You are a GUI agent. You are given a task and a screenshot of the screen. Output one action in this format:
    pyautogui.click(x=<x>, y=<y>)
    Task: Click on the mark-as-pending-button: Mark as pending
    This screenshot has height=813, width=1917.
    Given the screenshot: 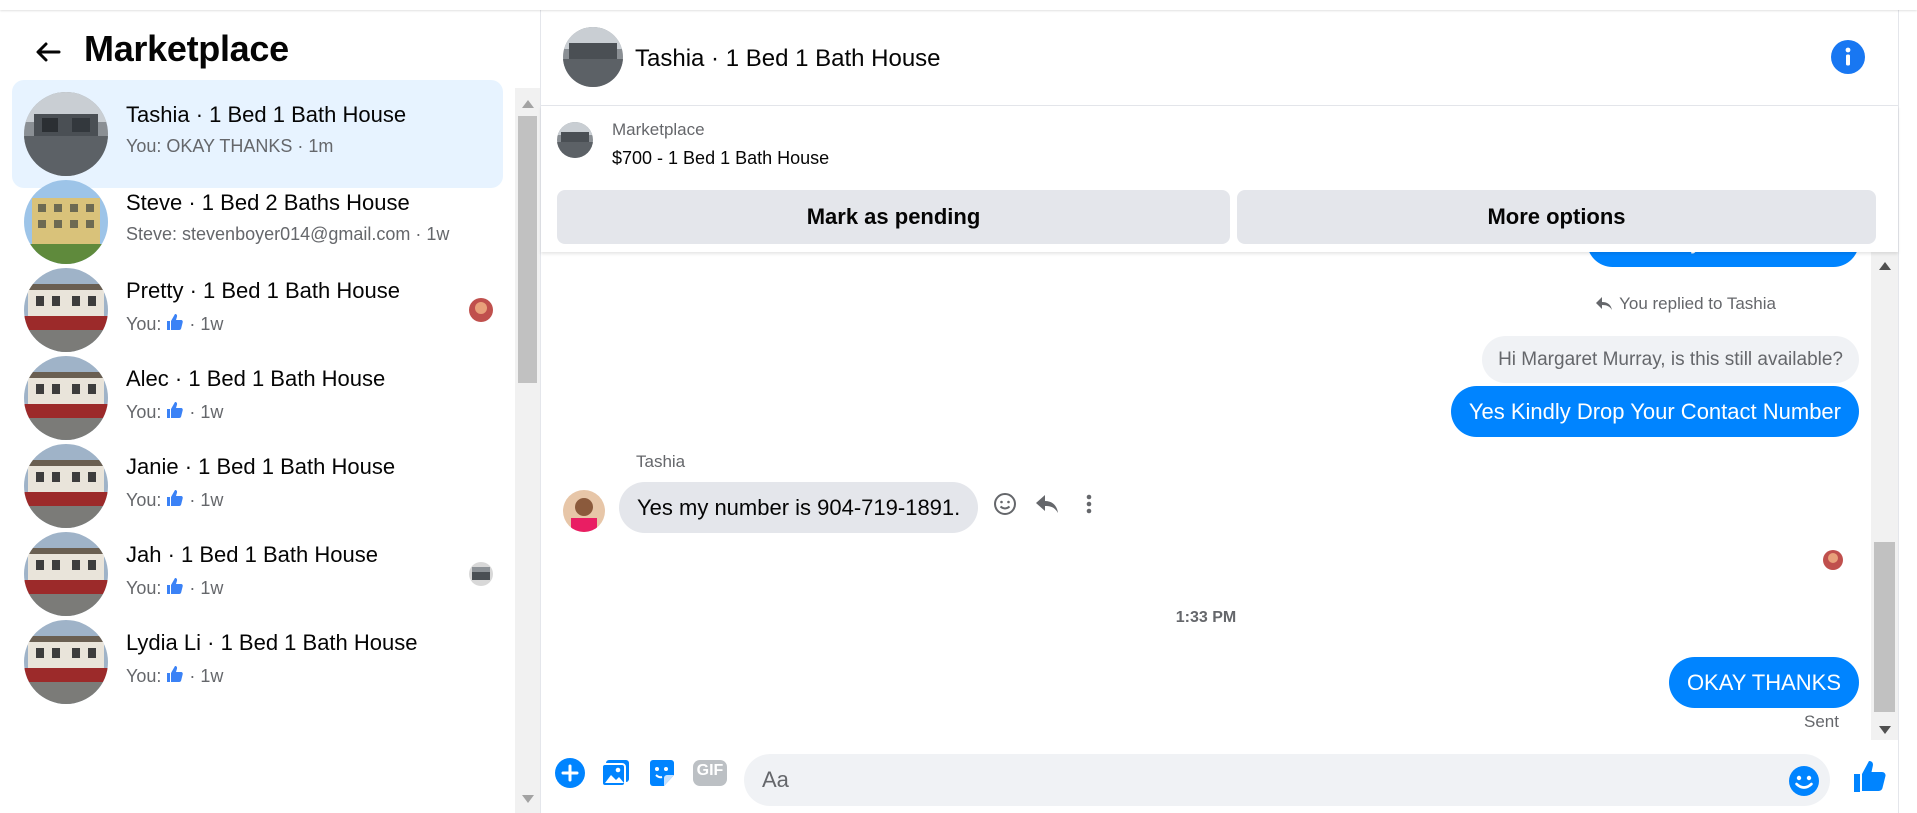 What is the action you would take?
    pyautogui.click(x=893, y=217)
    